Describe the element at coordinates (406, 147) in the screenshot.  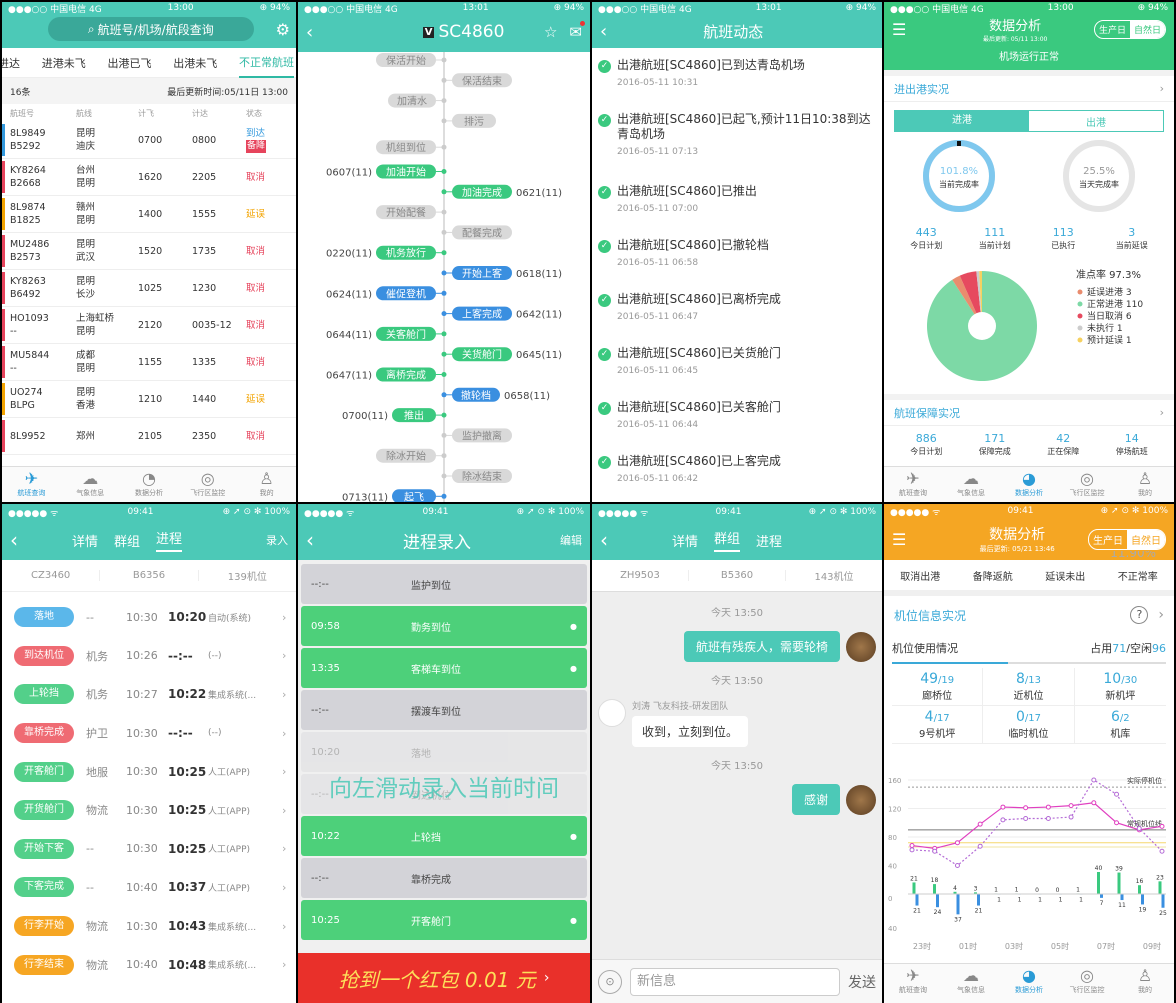
I see `process-node: 机组到位` at that location.